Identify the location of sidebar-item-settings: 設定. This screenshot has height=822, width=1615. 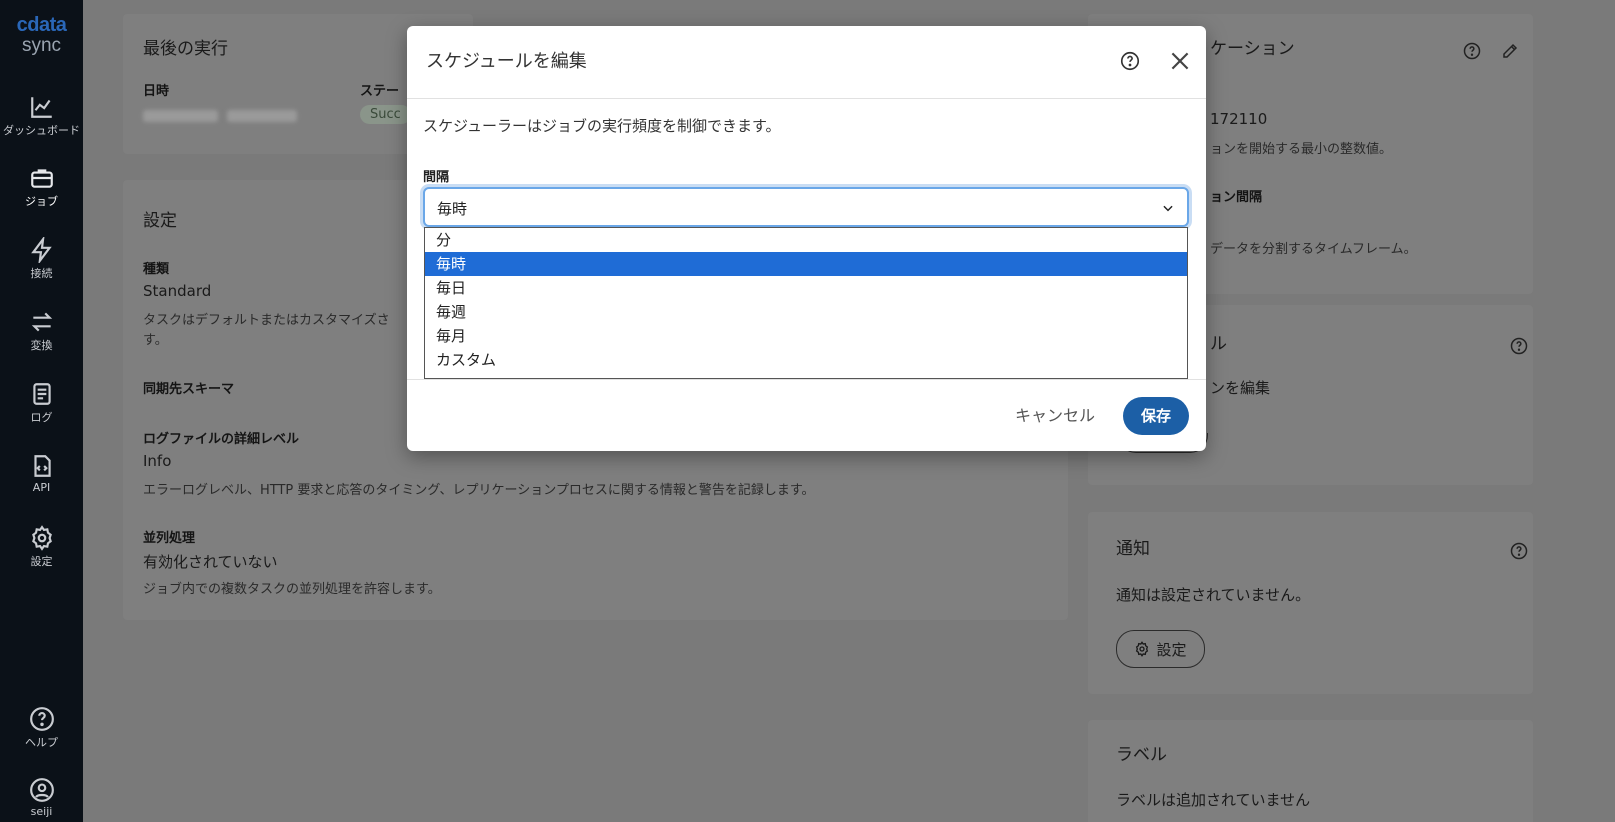
(41, 547).